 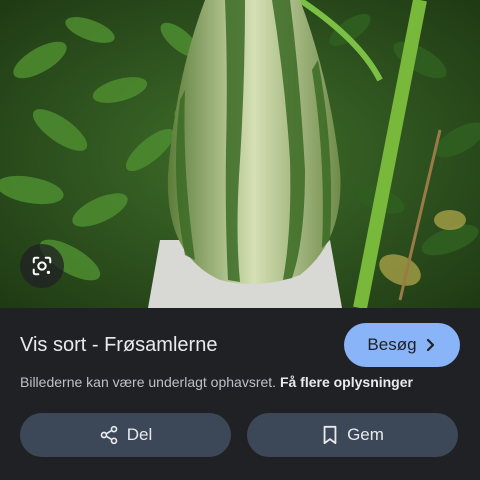 I want to click on lens-button, so click(x=42, y=266).